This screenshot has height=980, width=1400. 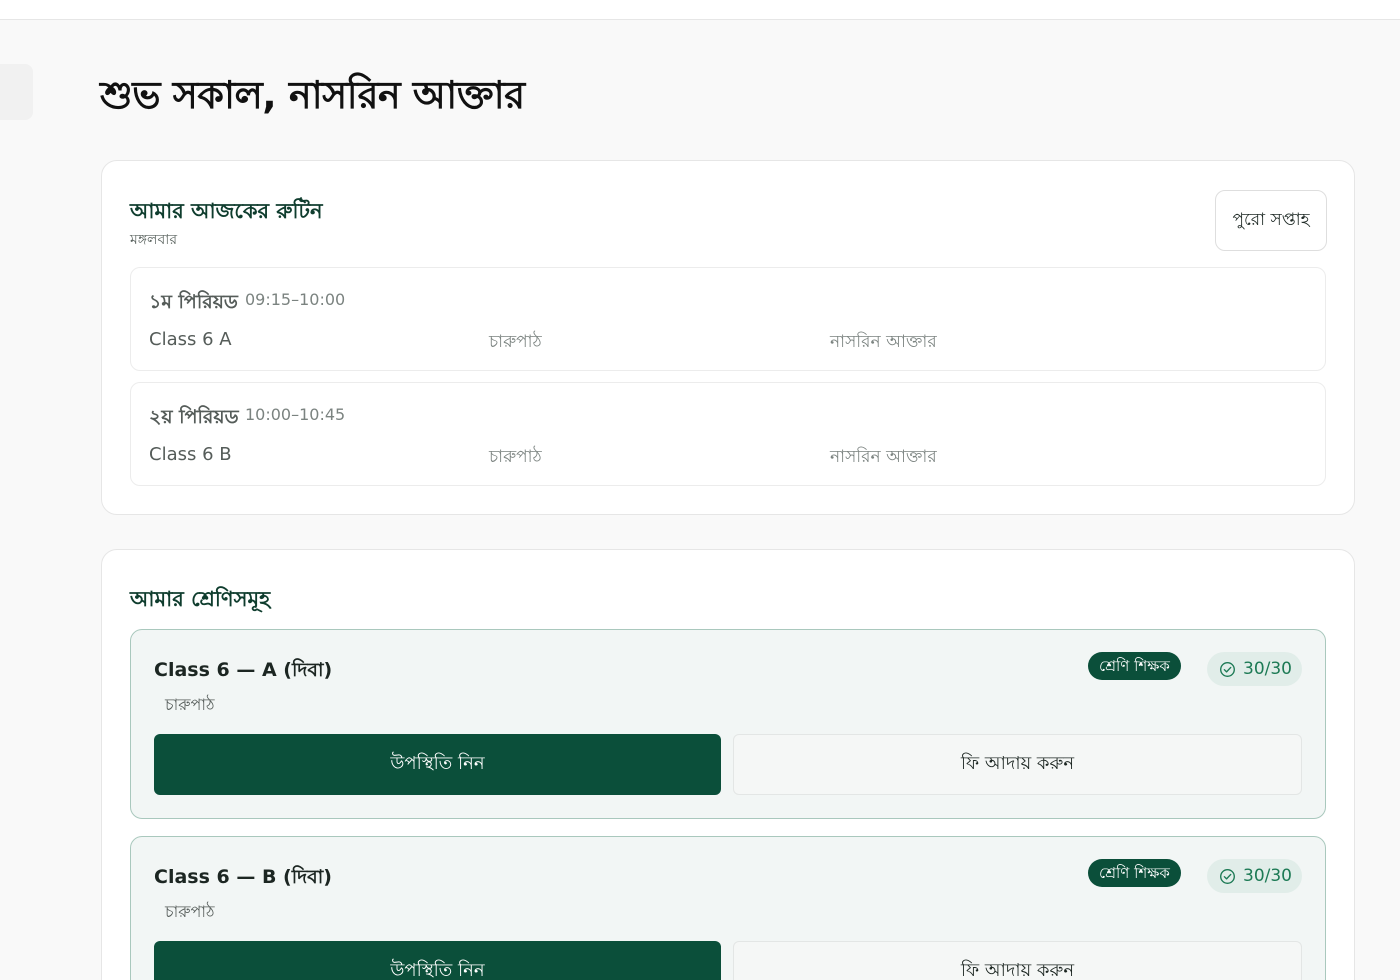 What do you see at coordinates (243, 670) in the screenshot?
I see `class-name: Class 6 — A (দিবা)` at bounding box center [243, 670].